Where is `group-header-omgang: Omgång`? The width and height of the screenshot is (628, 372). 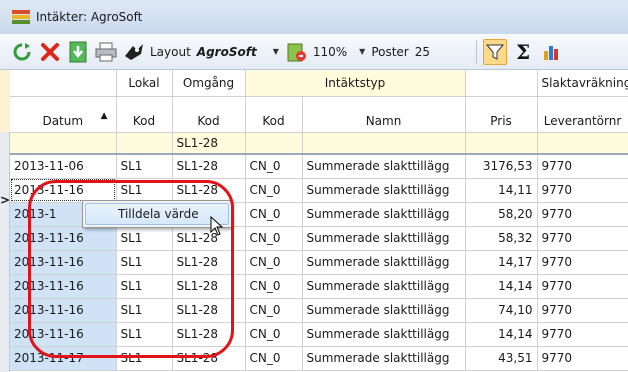
group-header-omgang: Omgång is located at coordinates (209, 83).